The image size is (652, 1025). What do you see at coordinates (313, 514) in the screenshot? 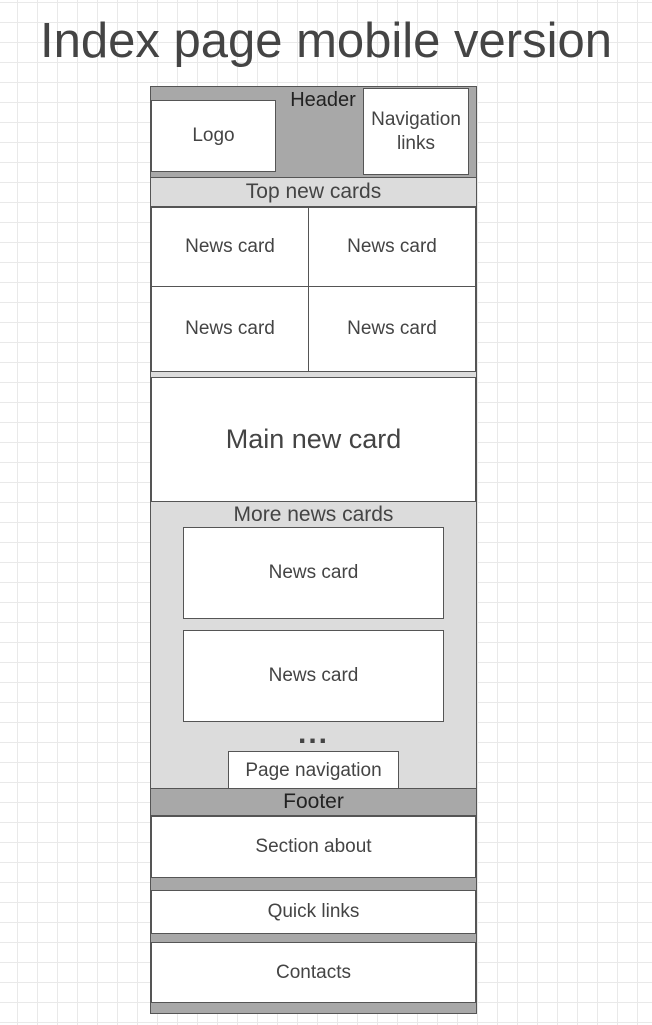
I see `more-news-label: More news cards` at bounding box center [313, 514].